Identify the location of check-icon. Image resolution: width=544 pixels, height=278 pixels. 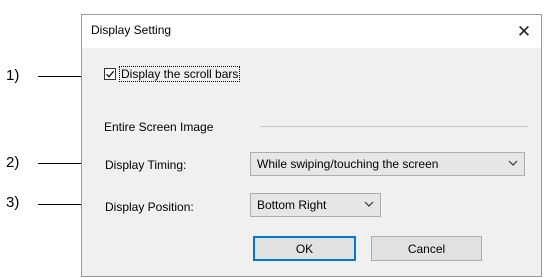
(110, 74).